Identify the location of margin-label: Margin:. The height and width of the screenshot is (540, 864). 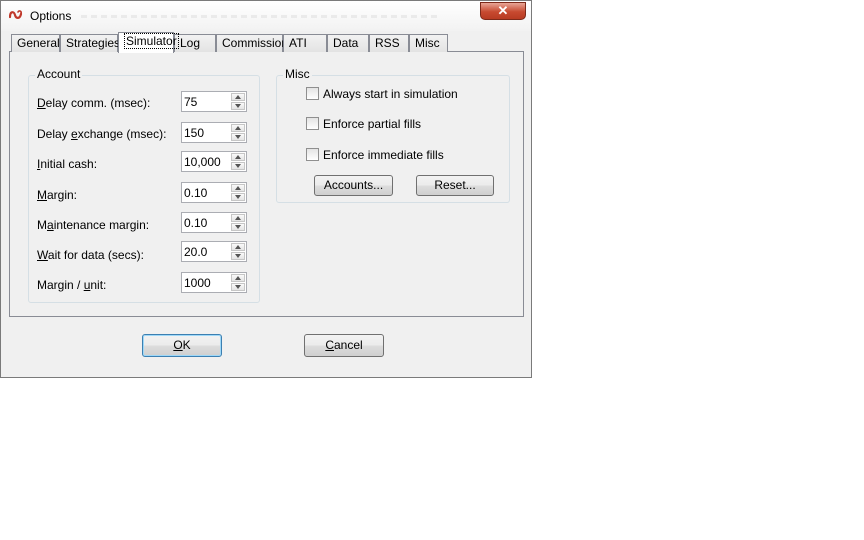
(57, 195).